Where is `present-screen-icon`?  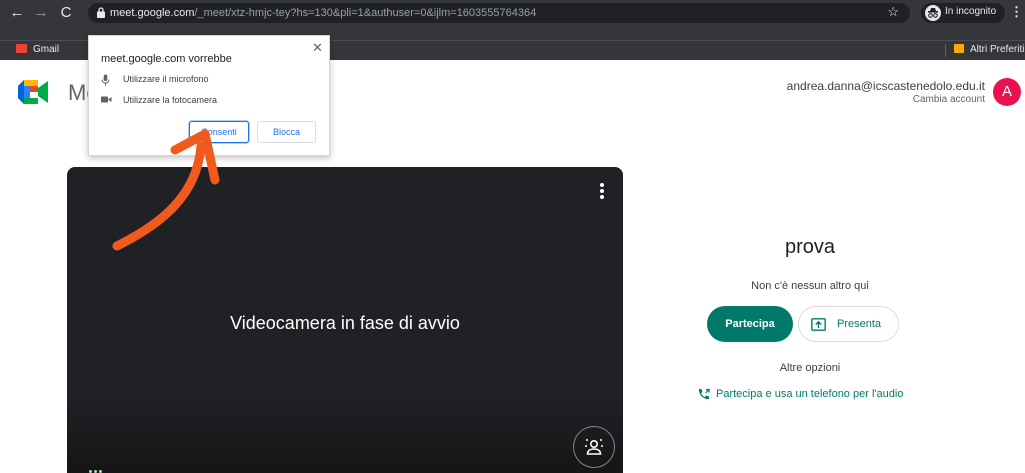 present-screen-icon is located at coordinates (818, 324).